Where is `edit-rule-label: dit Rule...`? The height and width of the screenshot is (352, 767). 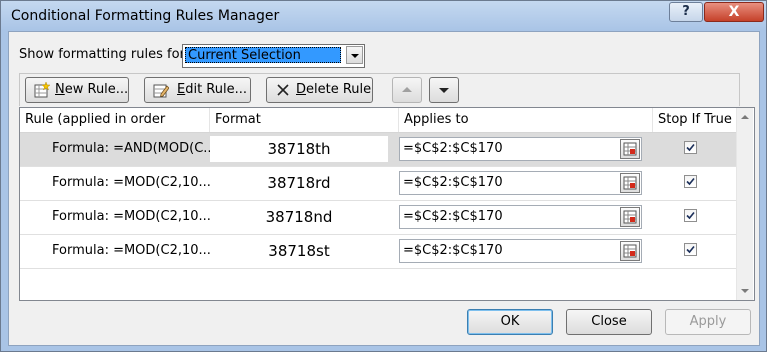 edit-rule-label: dit Rule... is located at coordinates (216, 89).